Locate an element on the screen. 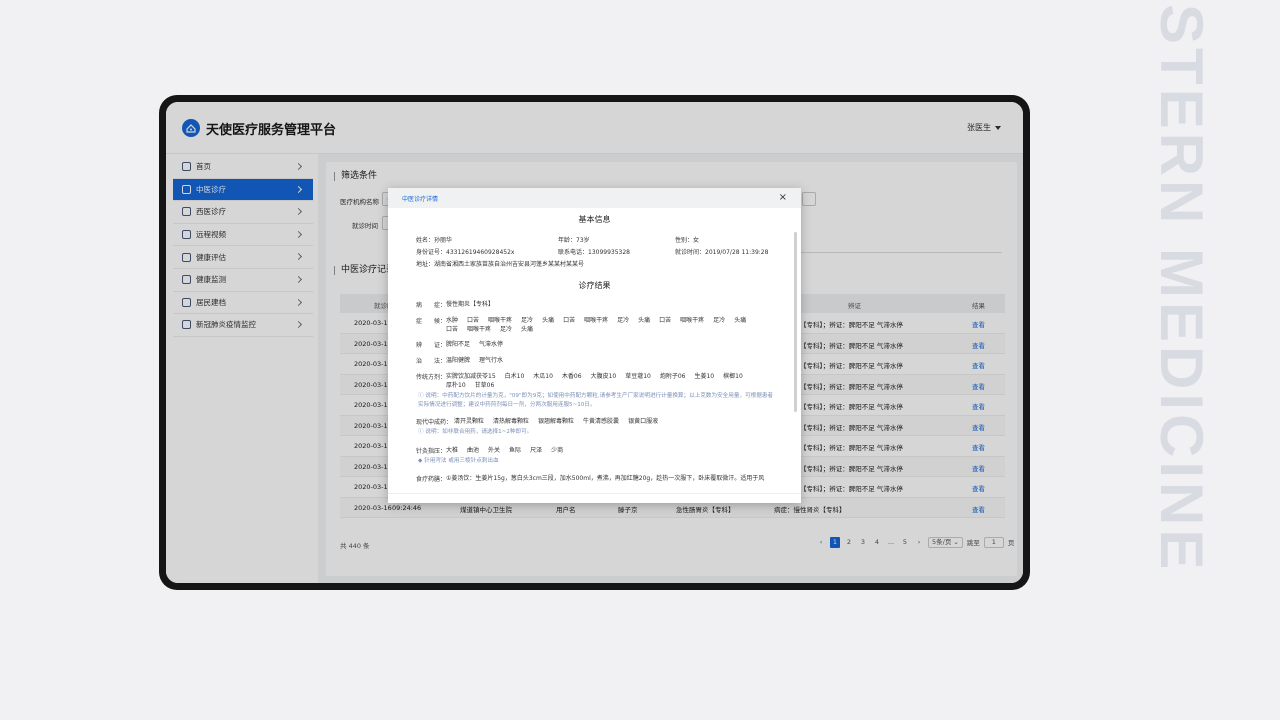 This screenshot has height=720, width=1280. symptom-label: 症 候： is located at coordinates (431, 321).